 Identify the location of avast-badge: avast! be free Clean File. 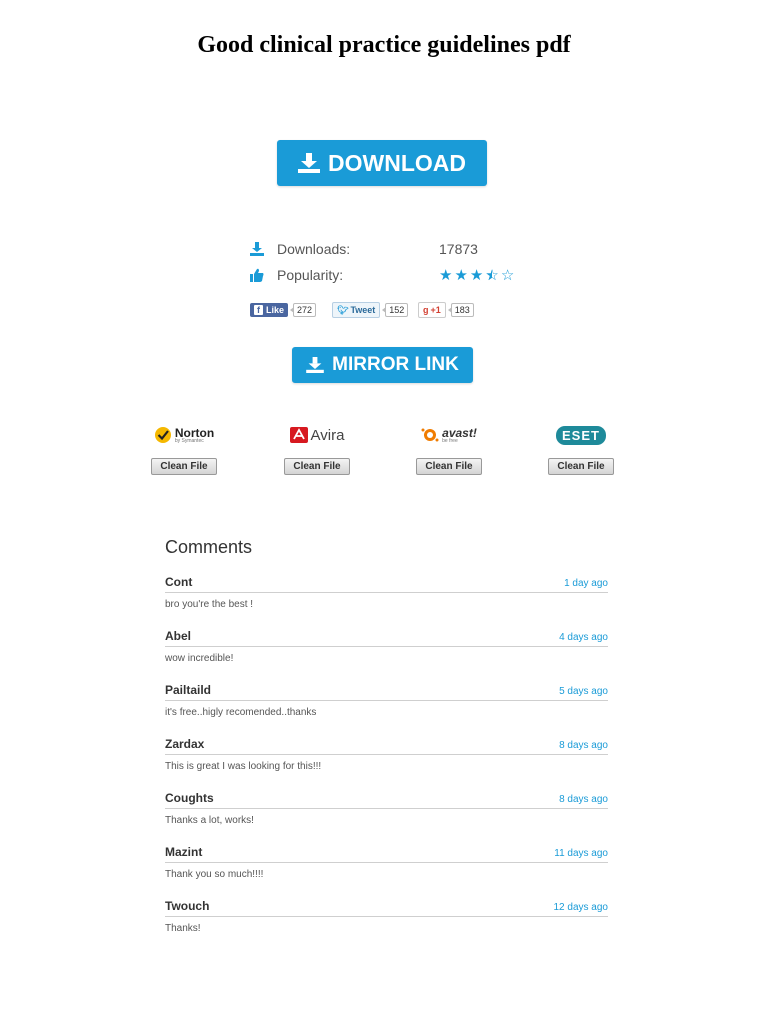
(449, 447).